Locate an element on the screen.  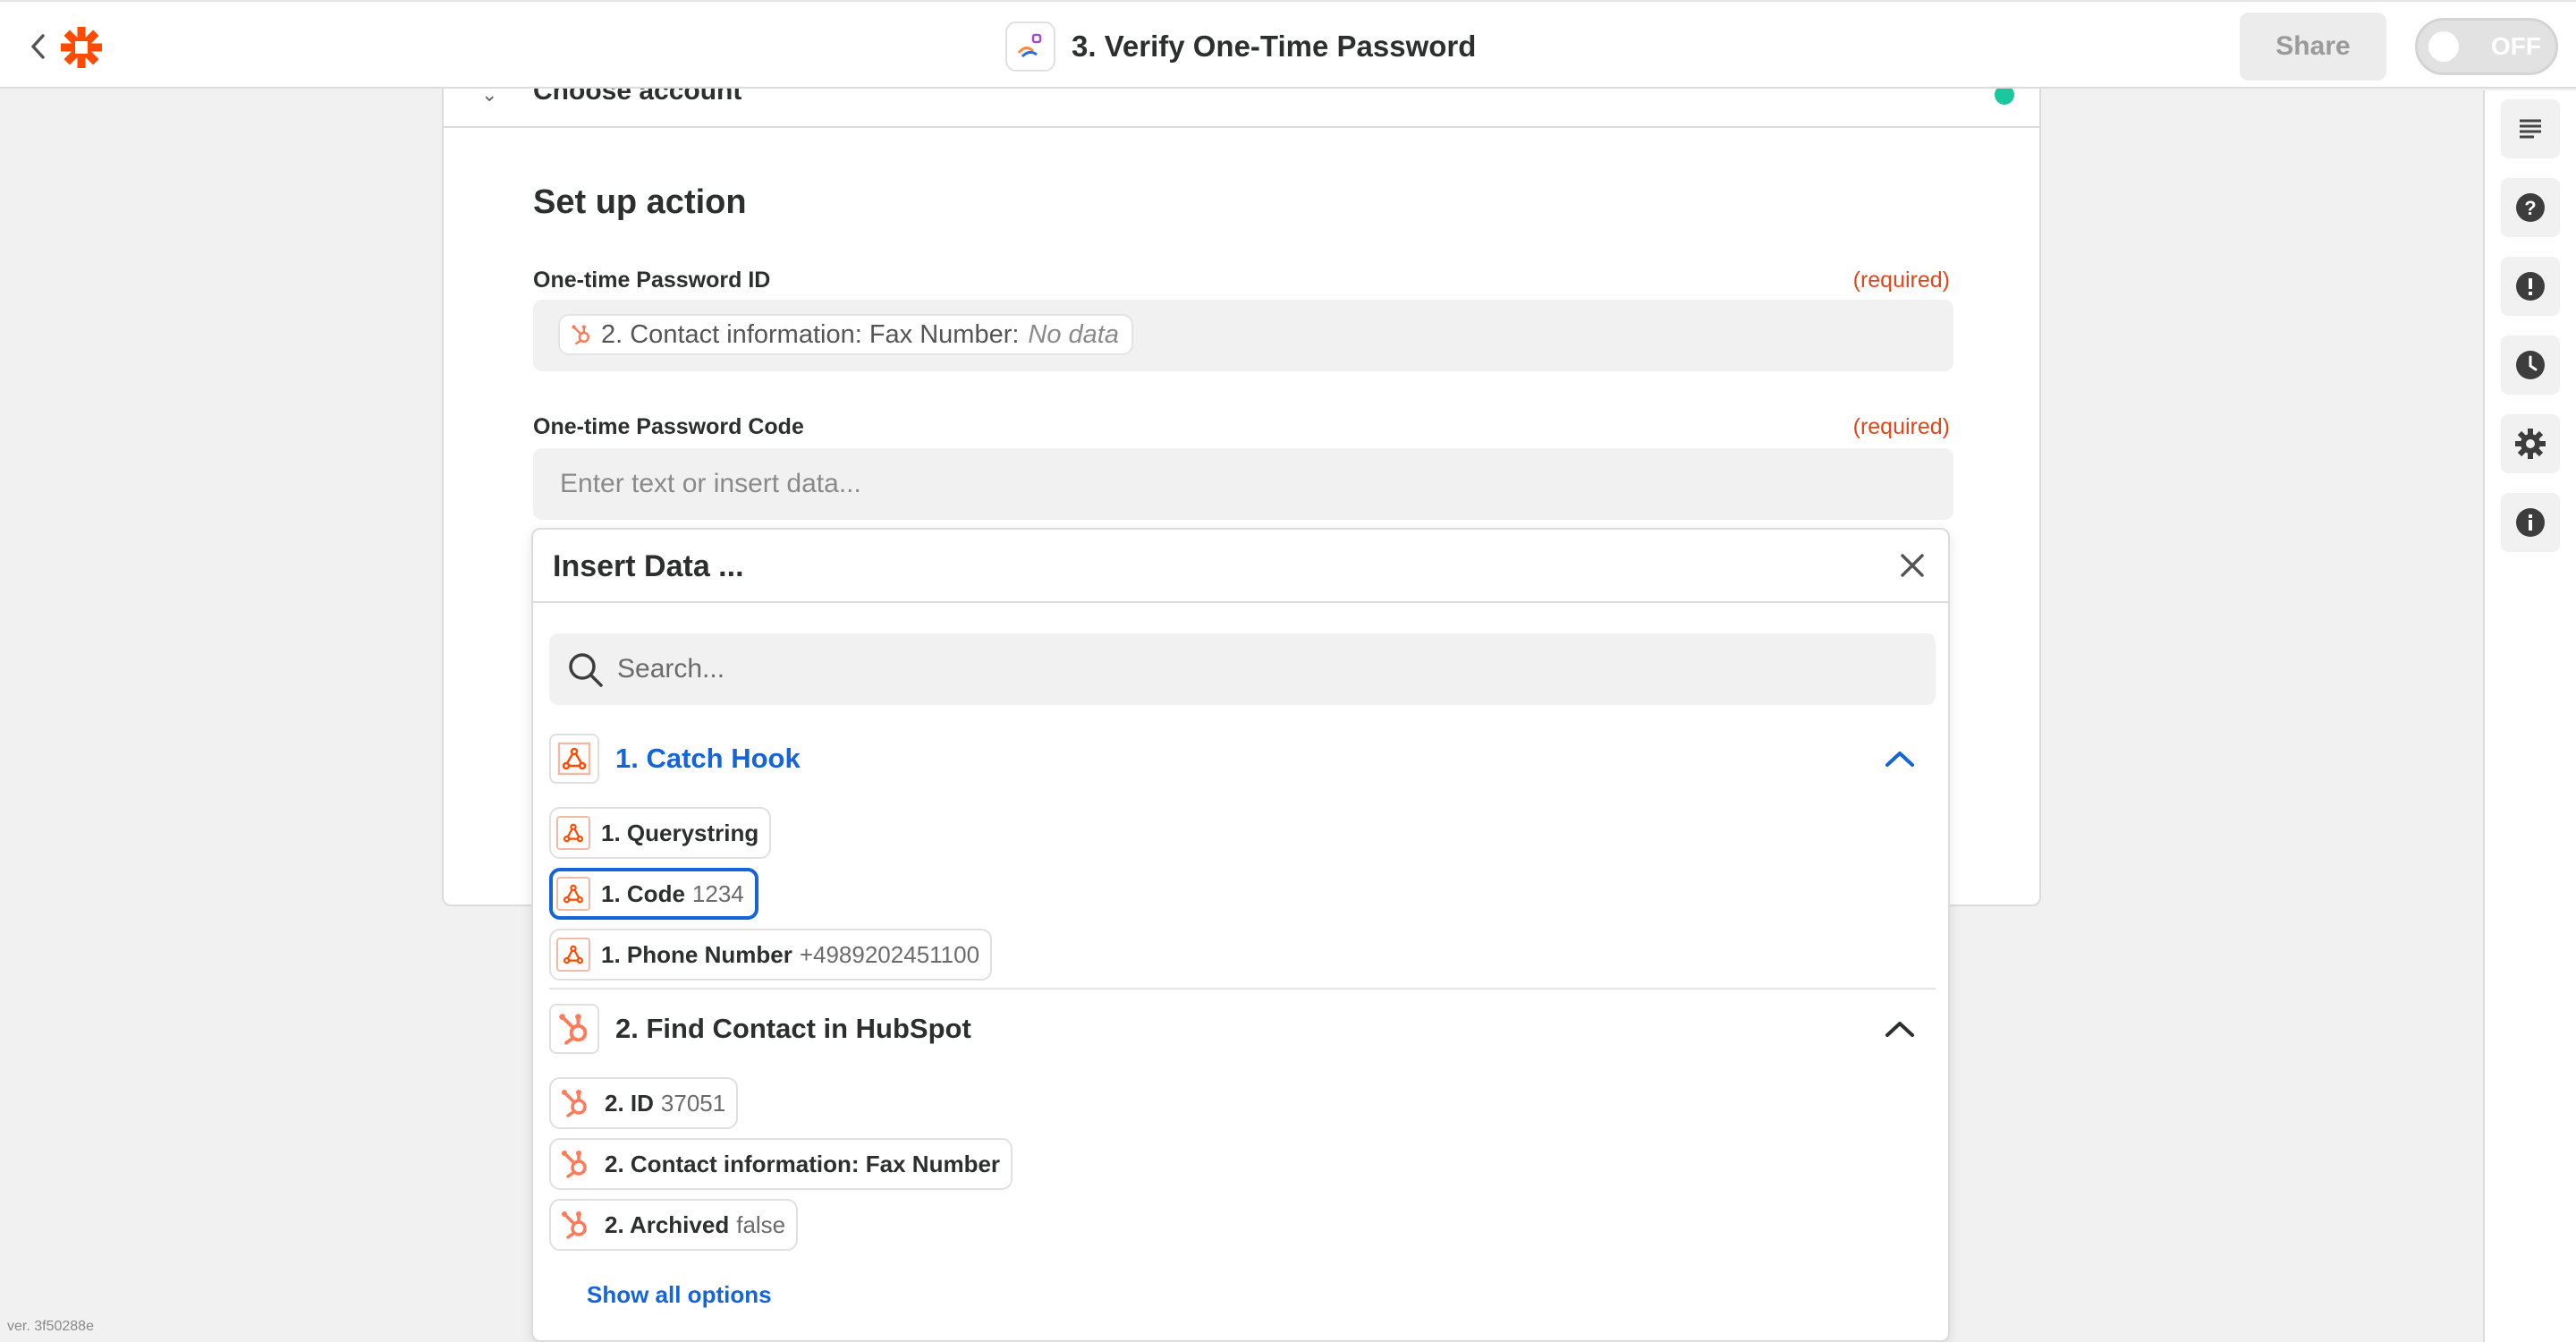
data-item-id: 2. ID 37051 is located at coordinates (644, 1103).